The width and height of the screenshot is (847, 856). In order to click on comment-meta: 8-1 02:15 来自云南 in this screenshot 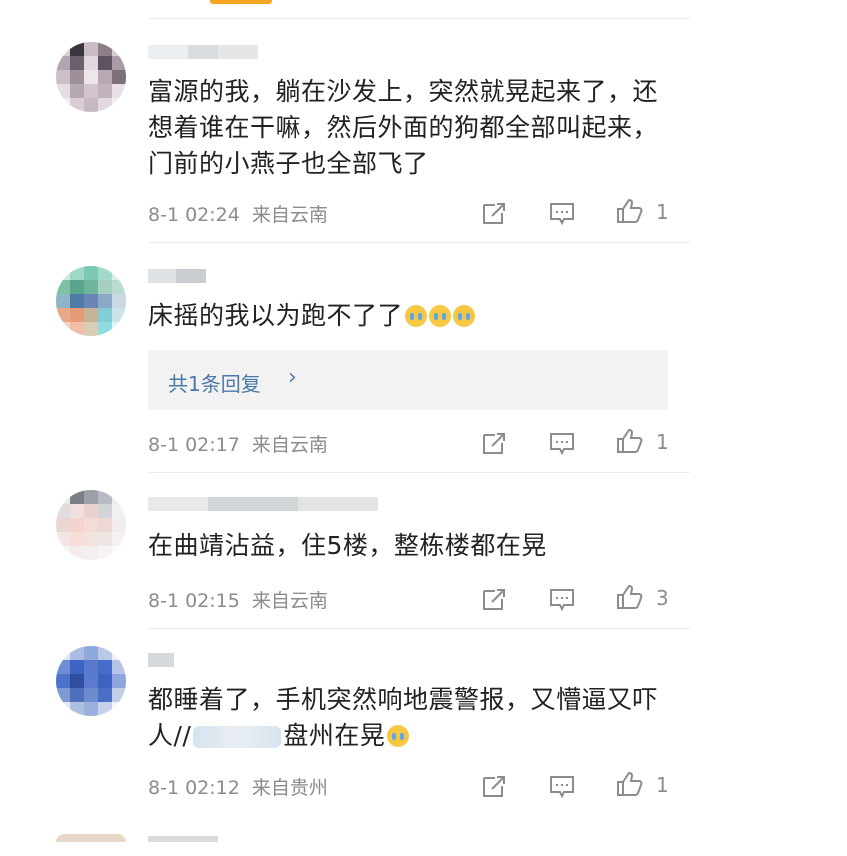, I will do `click(238, 599)`.